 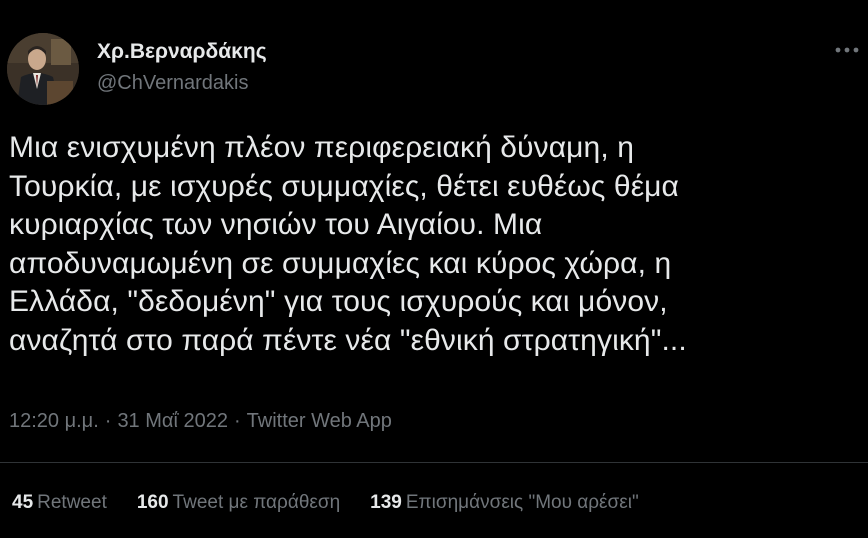 What do you see at coordinates (256, 502) in the screenshot?
I see `quote-tweets-label: Tweet με παράθεση` at bounding box center [256, 502].